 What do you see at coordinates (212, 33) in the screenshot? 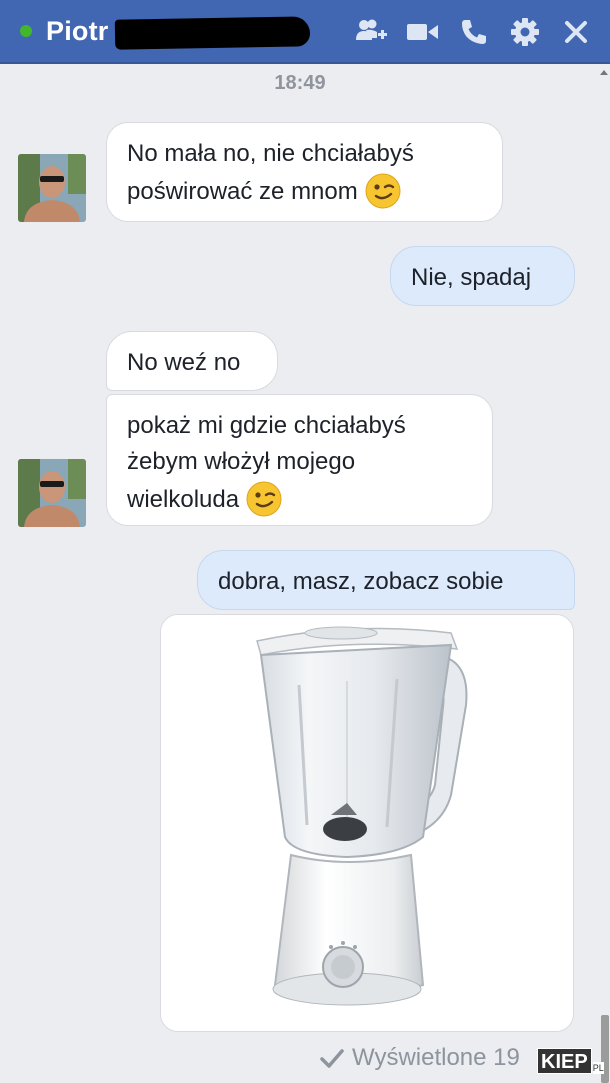
I see `redacted-surname` at bounding box center [212, 33].